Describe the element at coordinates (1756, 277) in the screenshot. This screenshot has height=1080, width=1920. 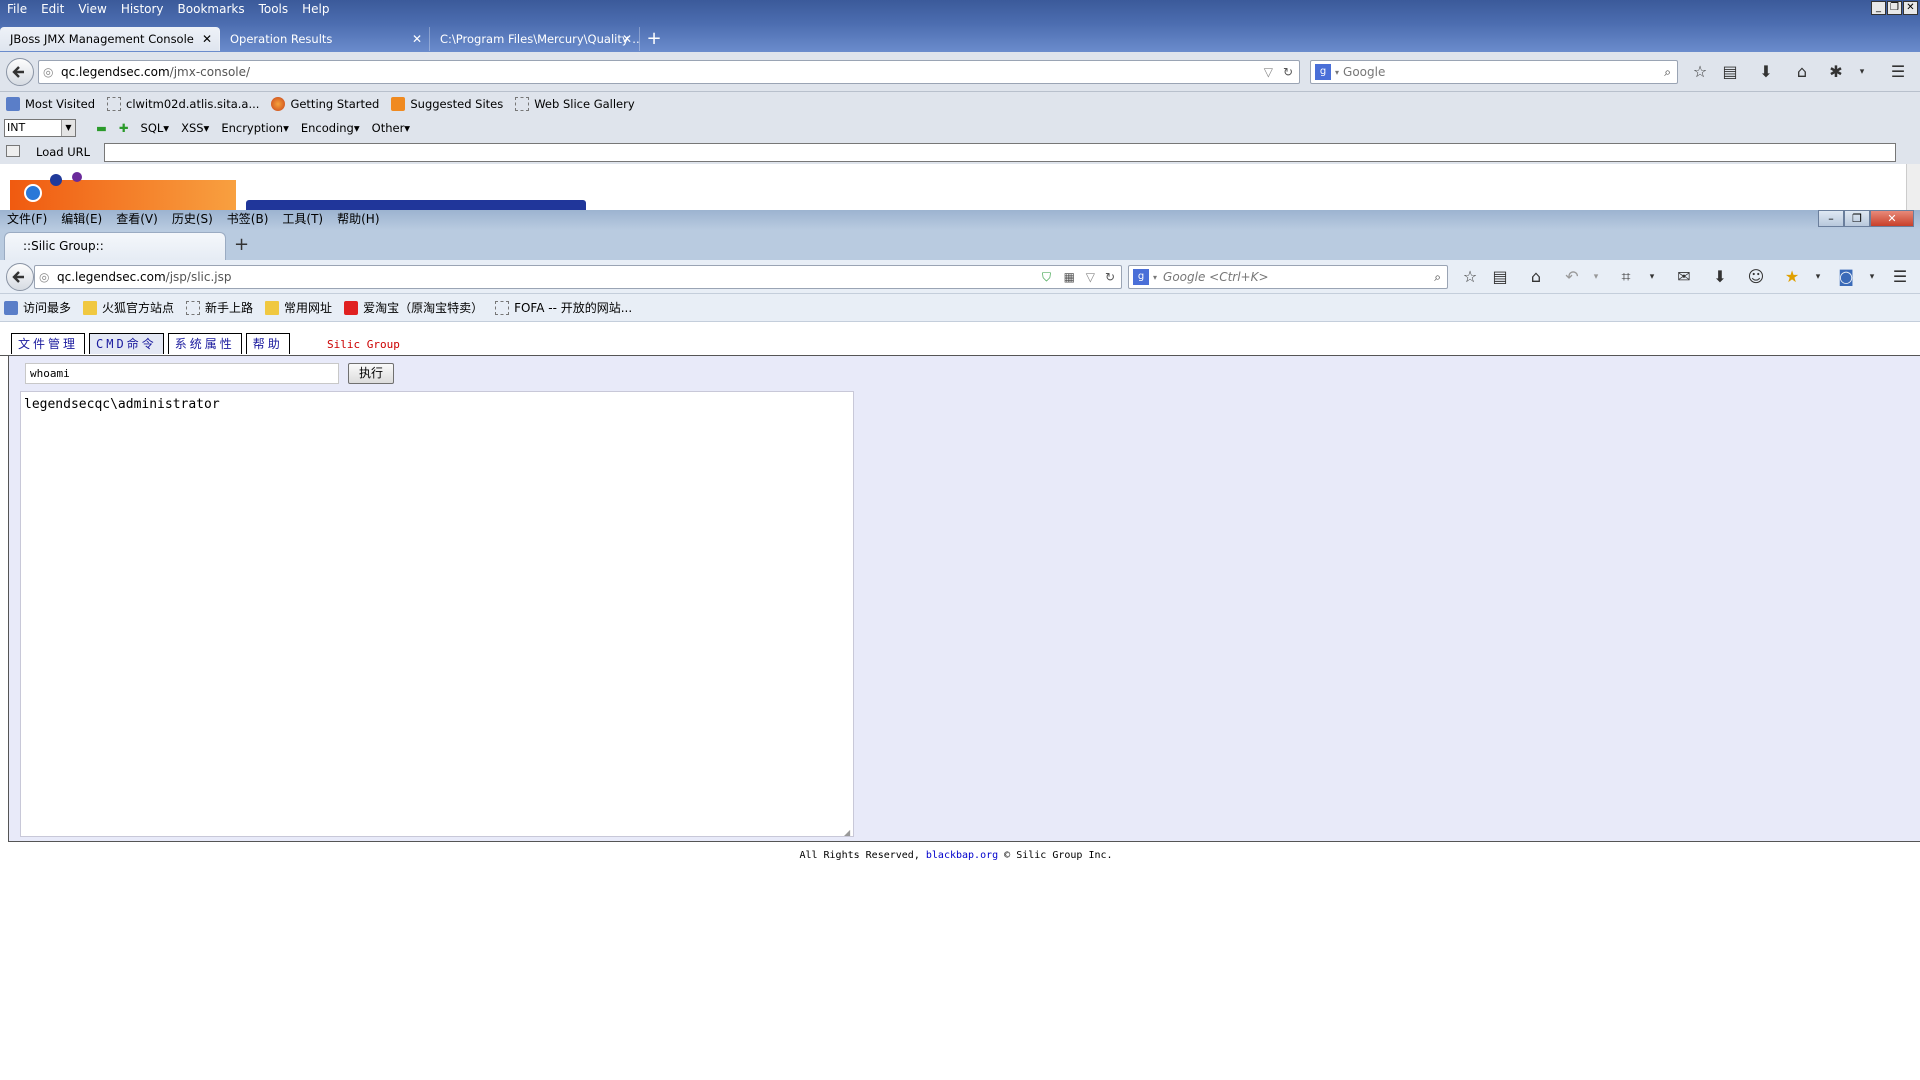
I see `user-icon: ☺` at that location.